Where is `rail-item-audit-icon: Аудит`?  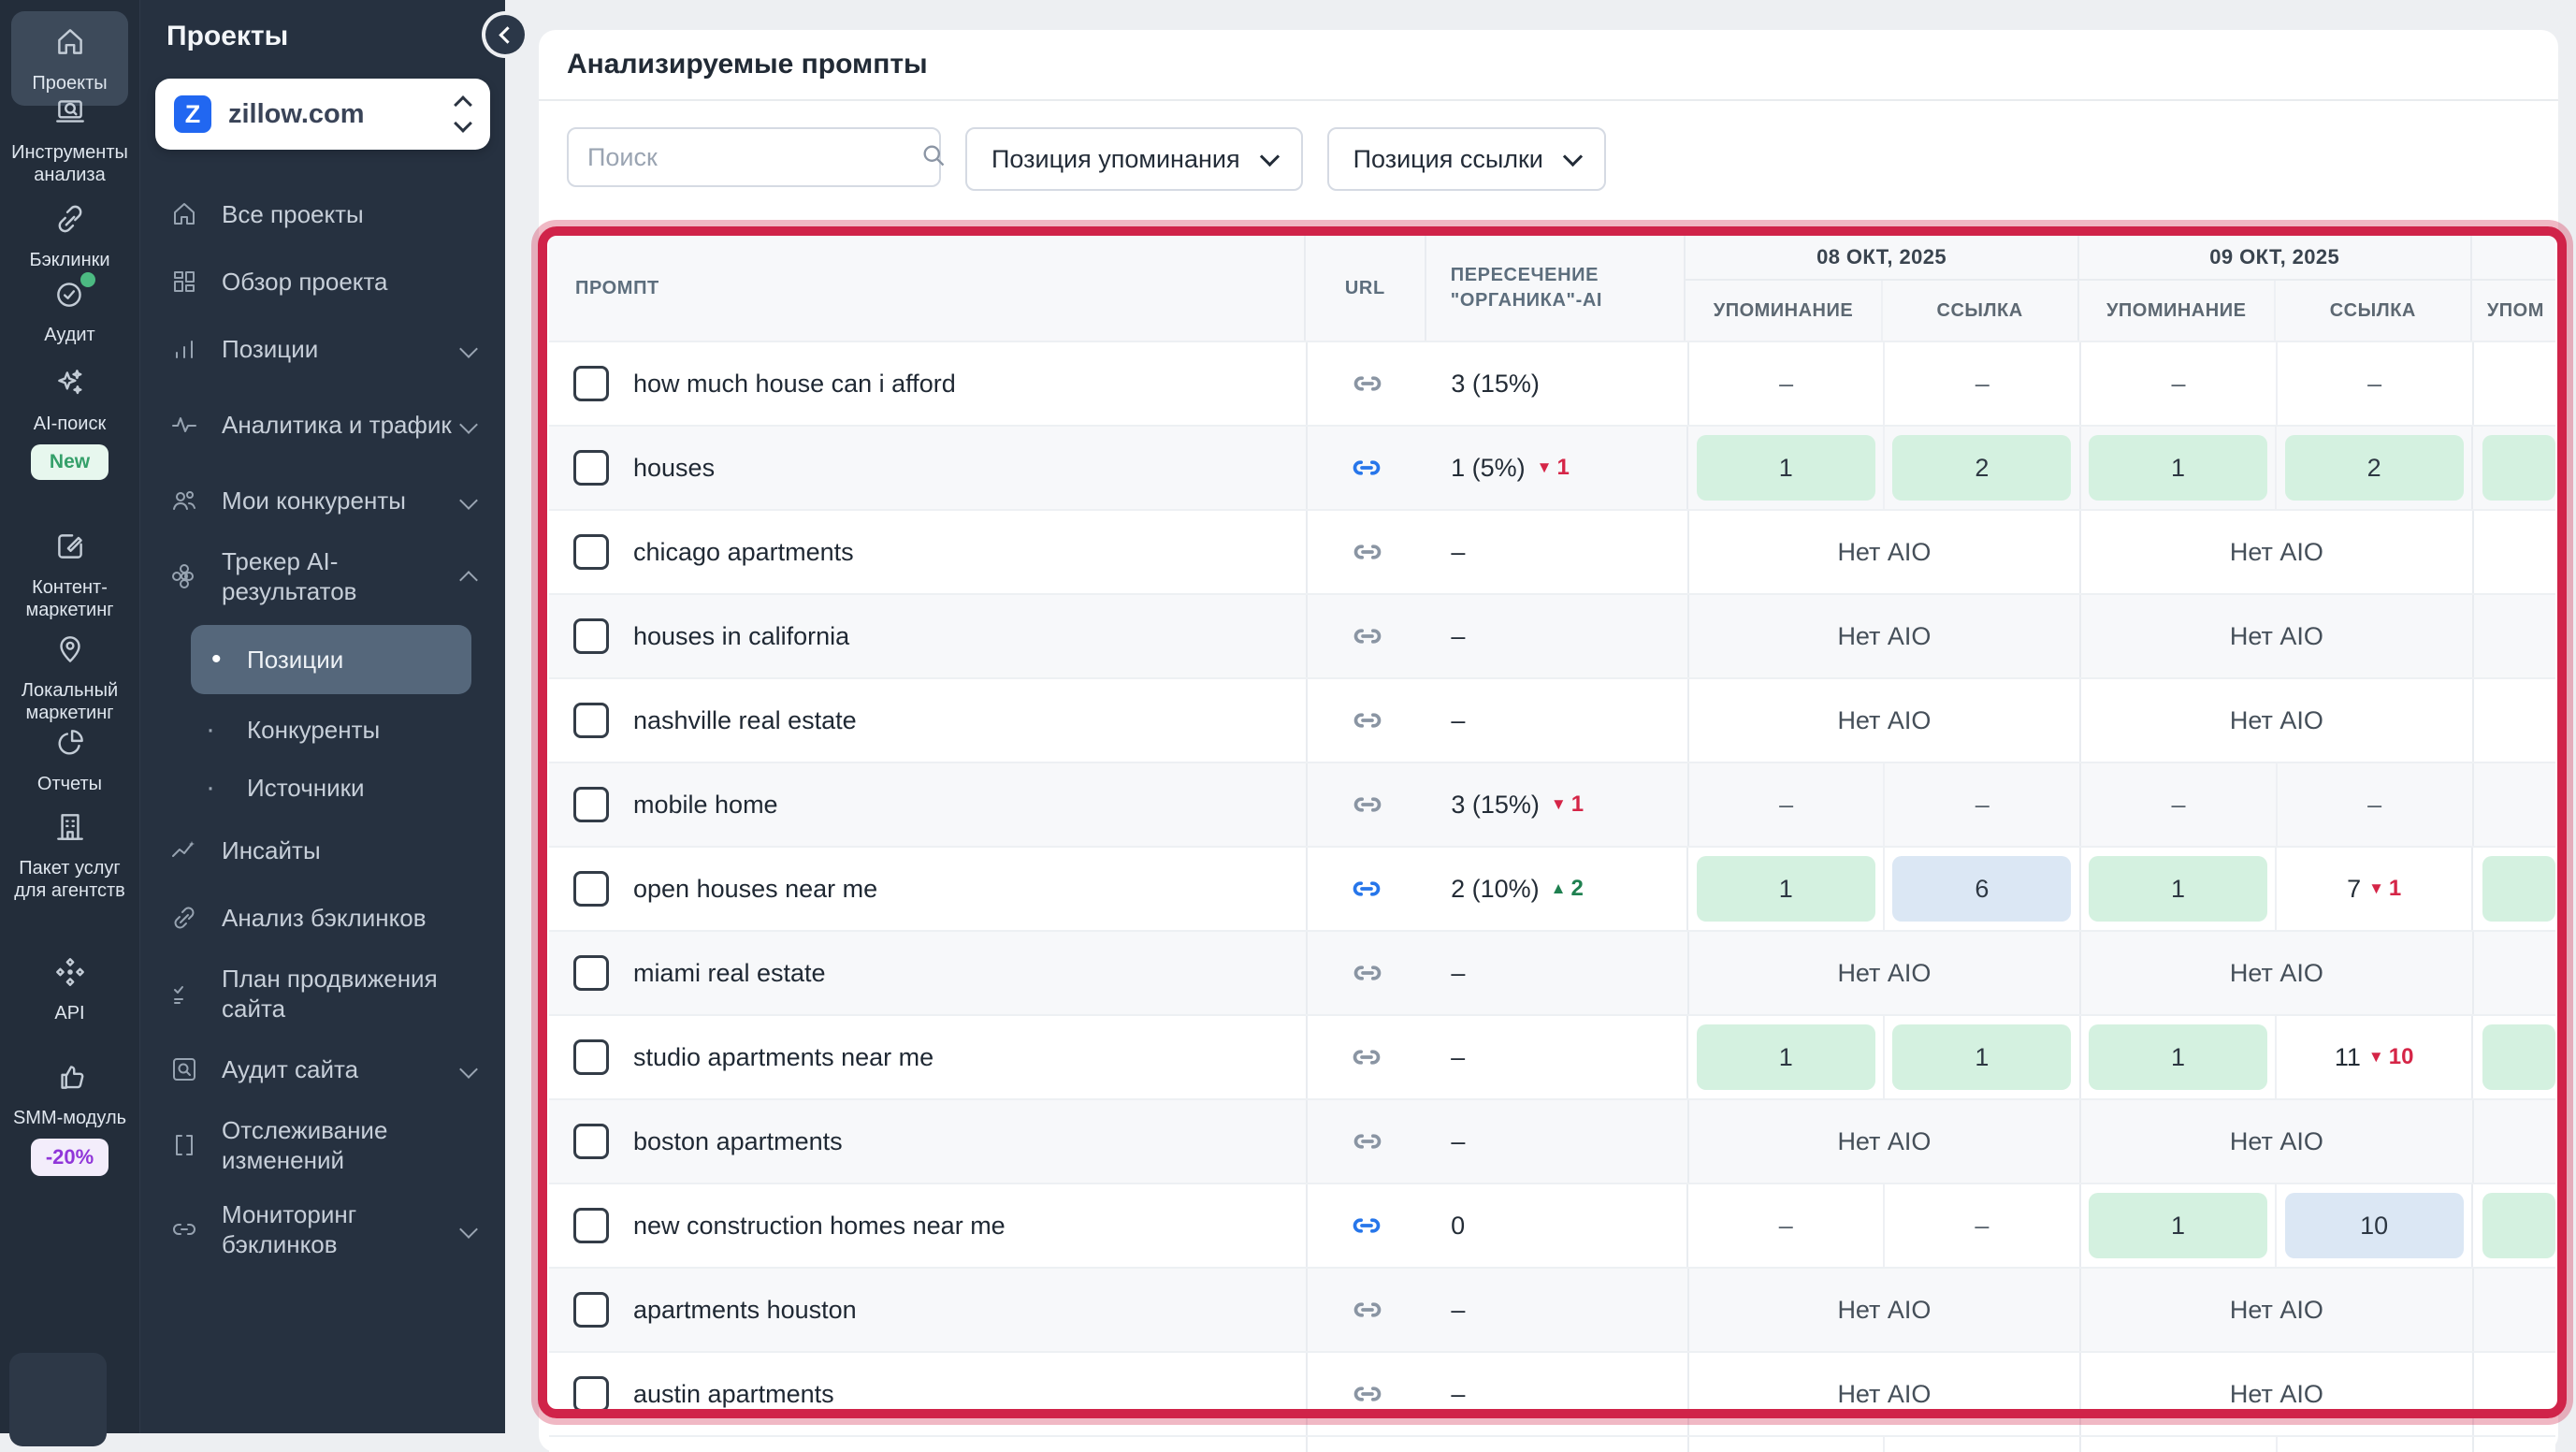
rail-item-audit-icon: Аудит is located at coordinates (69, 309).